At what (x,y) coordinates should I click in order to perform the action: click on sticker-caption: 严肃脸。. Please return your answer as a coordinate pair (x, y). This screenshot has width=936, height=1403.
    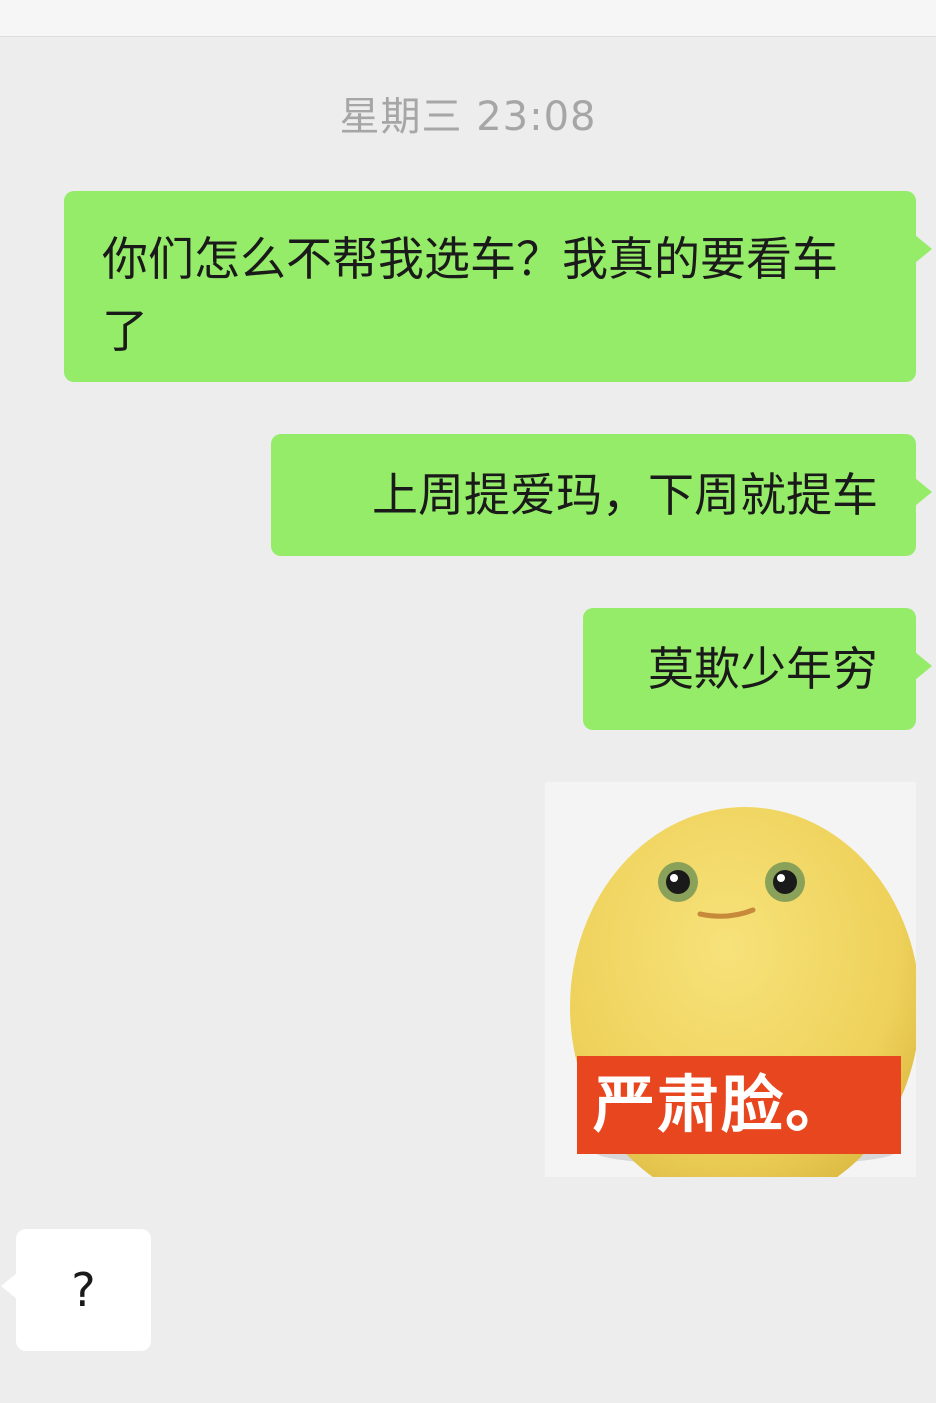
    Looking at the image, I should click on (739, 1105).